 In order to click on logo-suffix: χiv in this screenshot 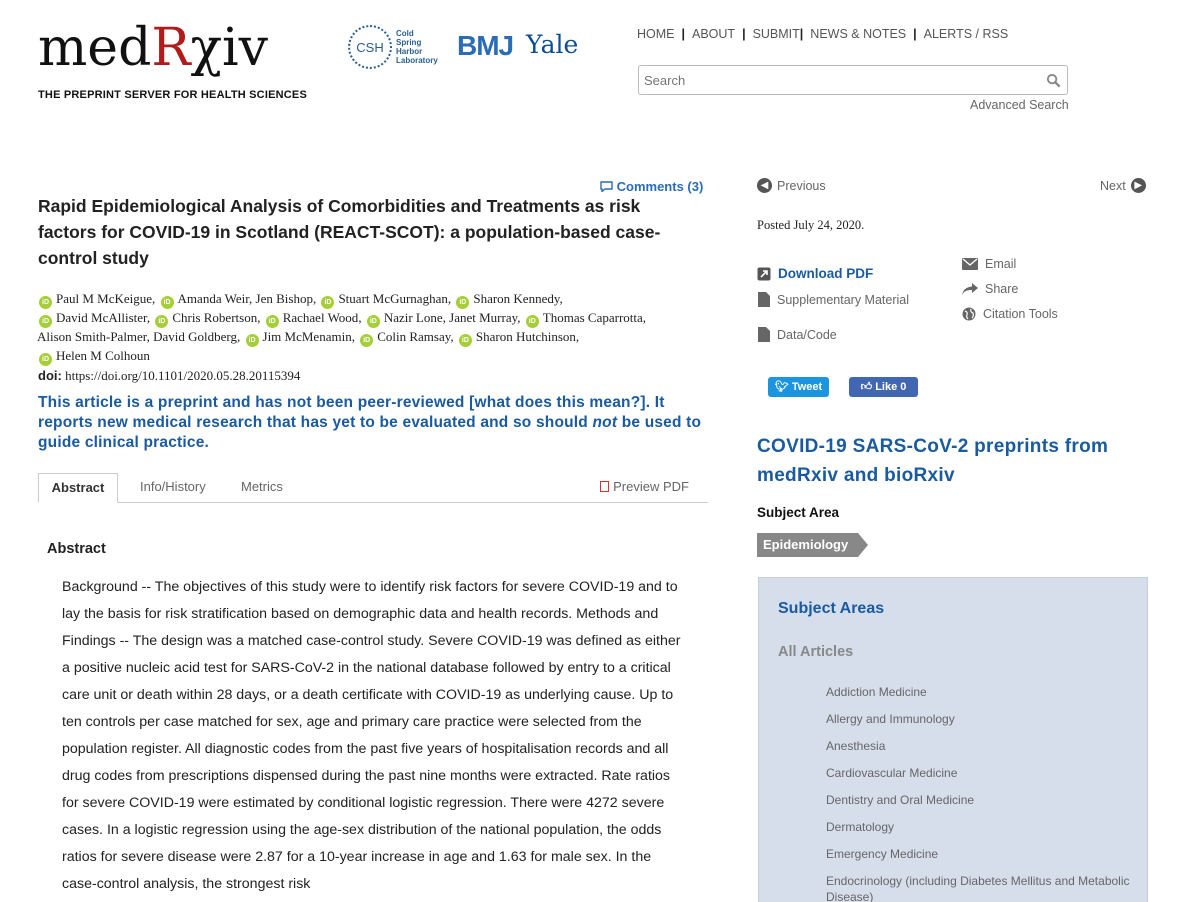, I will do `click(229, 48)`.